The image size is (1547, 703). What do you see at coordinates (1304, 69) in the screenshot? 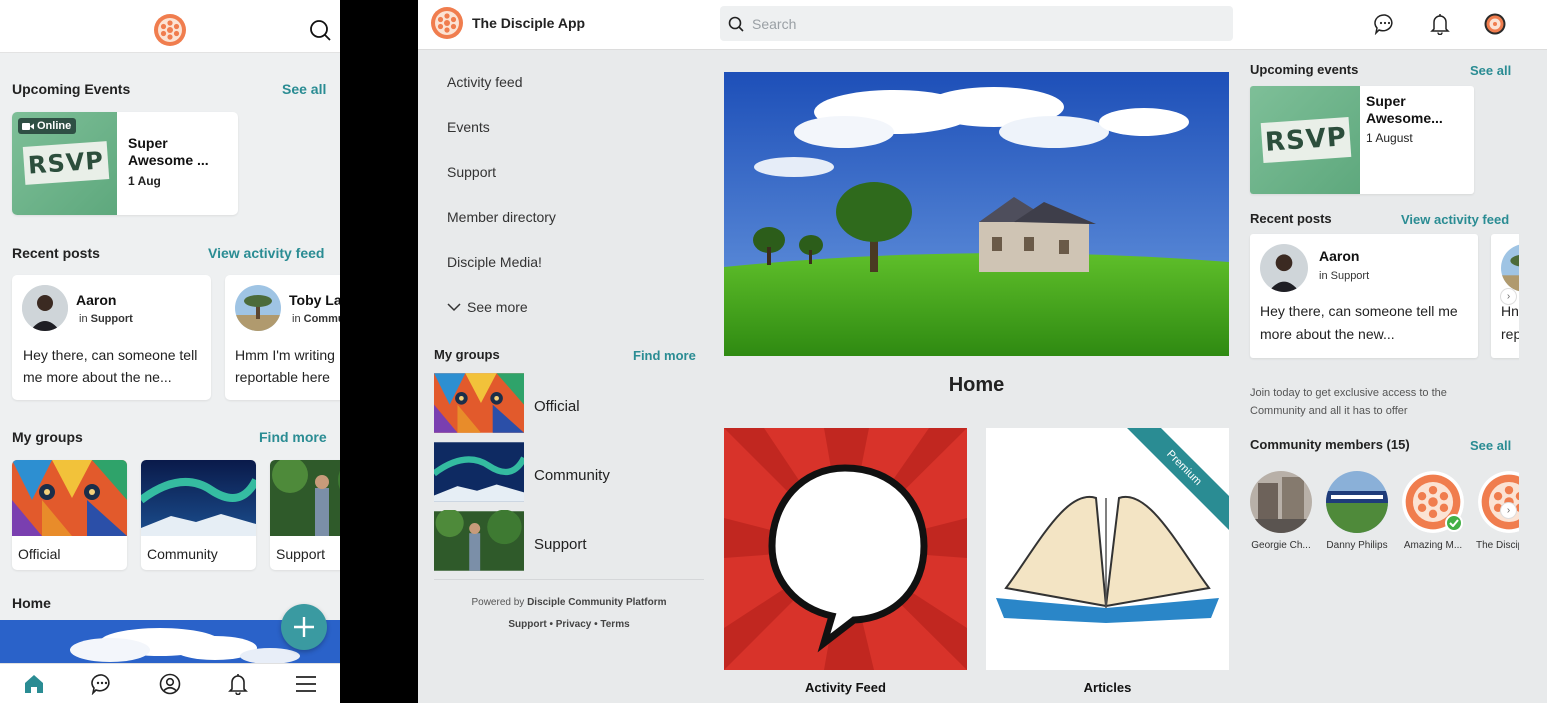
I see `upcoming-events-title: Upcoming events` at bounding box center [1304, 69].